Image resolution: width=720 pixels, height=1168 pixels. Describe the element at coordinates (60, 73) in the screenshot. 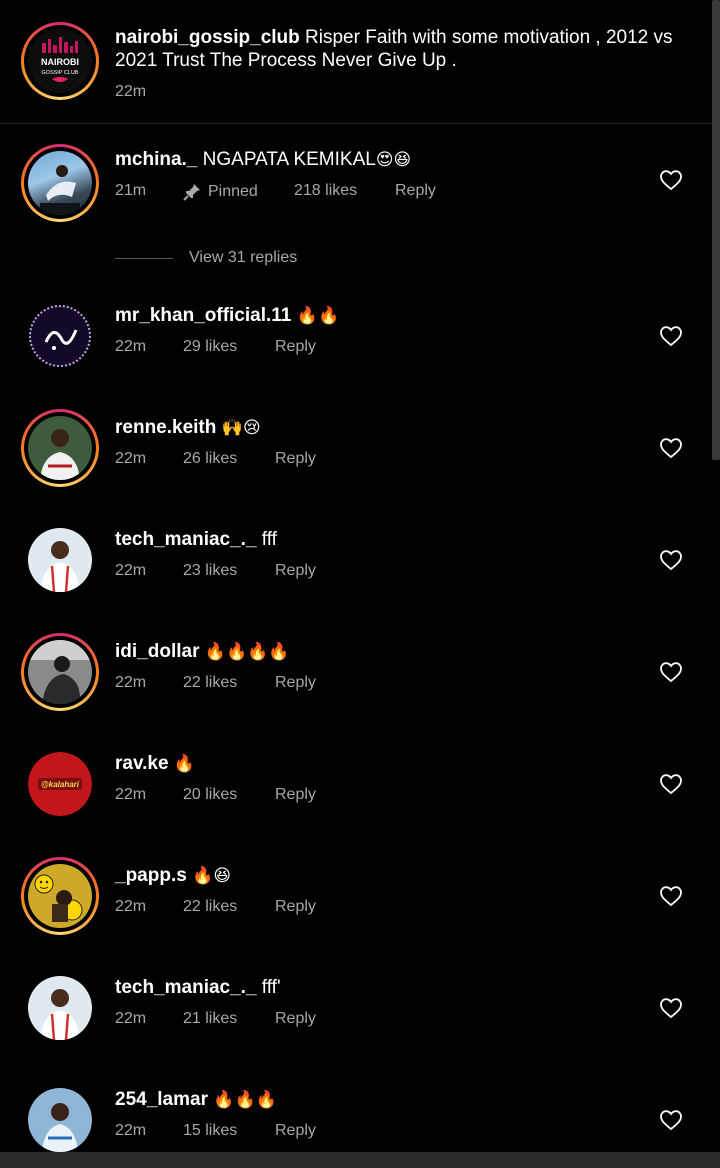

I see `svg-text: GOSSIP CLUB` at that location.